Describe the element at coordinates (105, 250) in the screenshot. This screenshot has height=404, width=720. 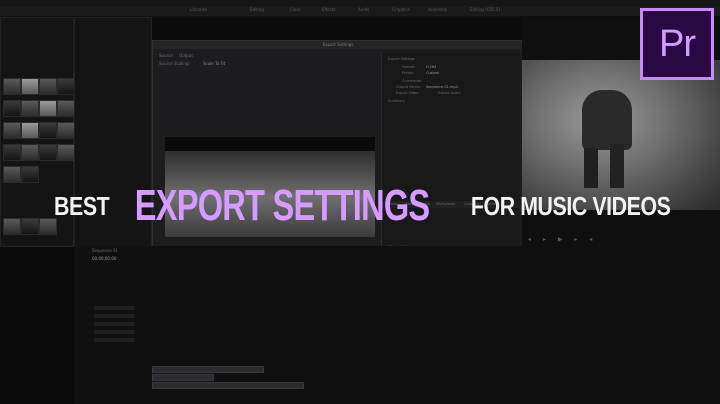
I see `sequence-tab: Sequence 01` at that location.